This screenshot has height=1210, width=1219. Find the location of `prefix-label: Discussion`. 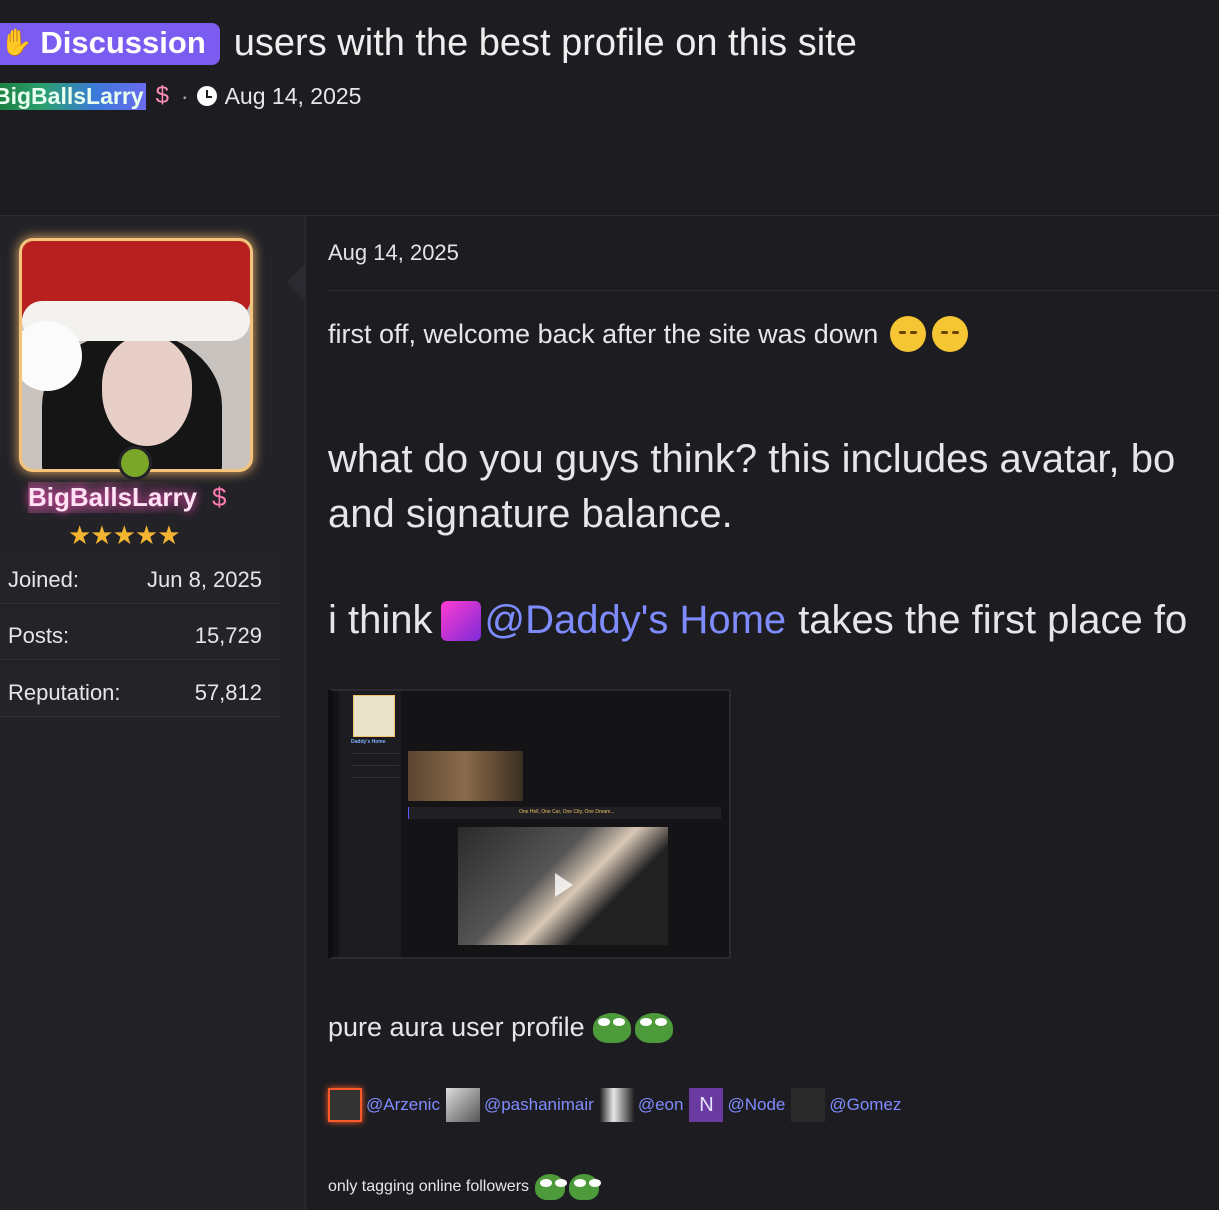

prefix-label: Discussion is located at coordinates (123, 42).